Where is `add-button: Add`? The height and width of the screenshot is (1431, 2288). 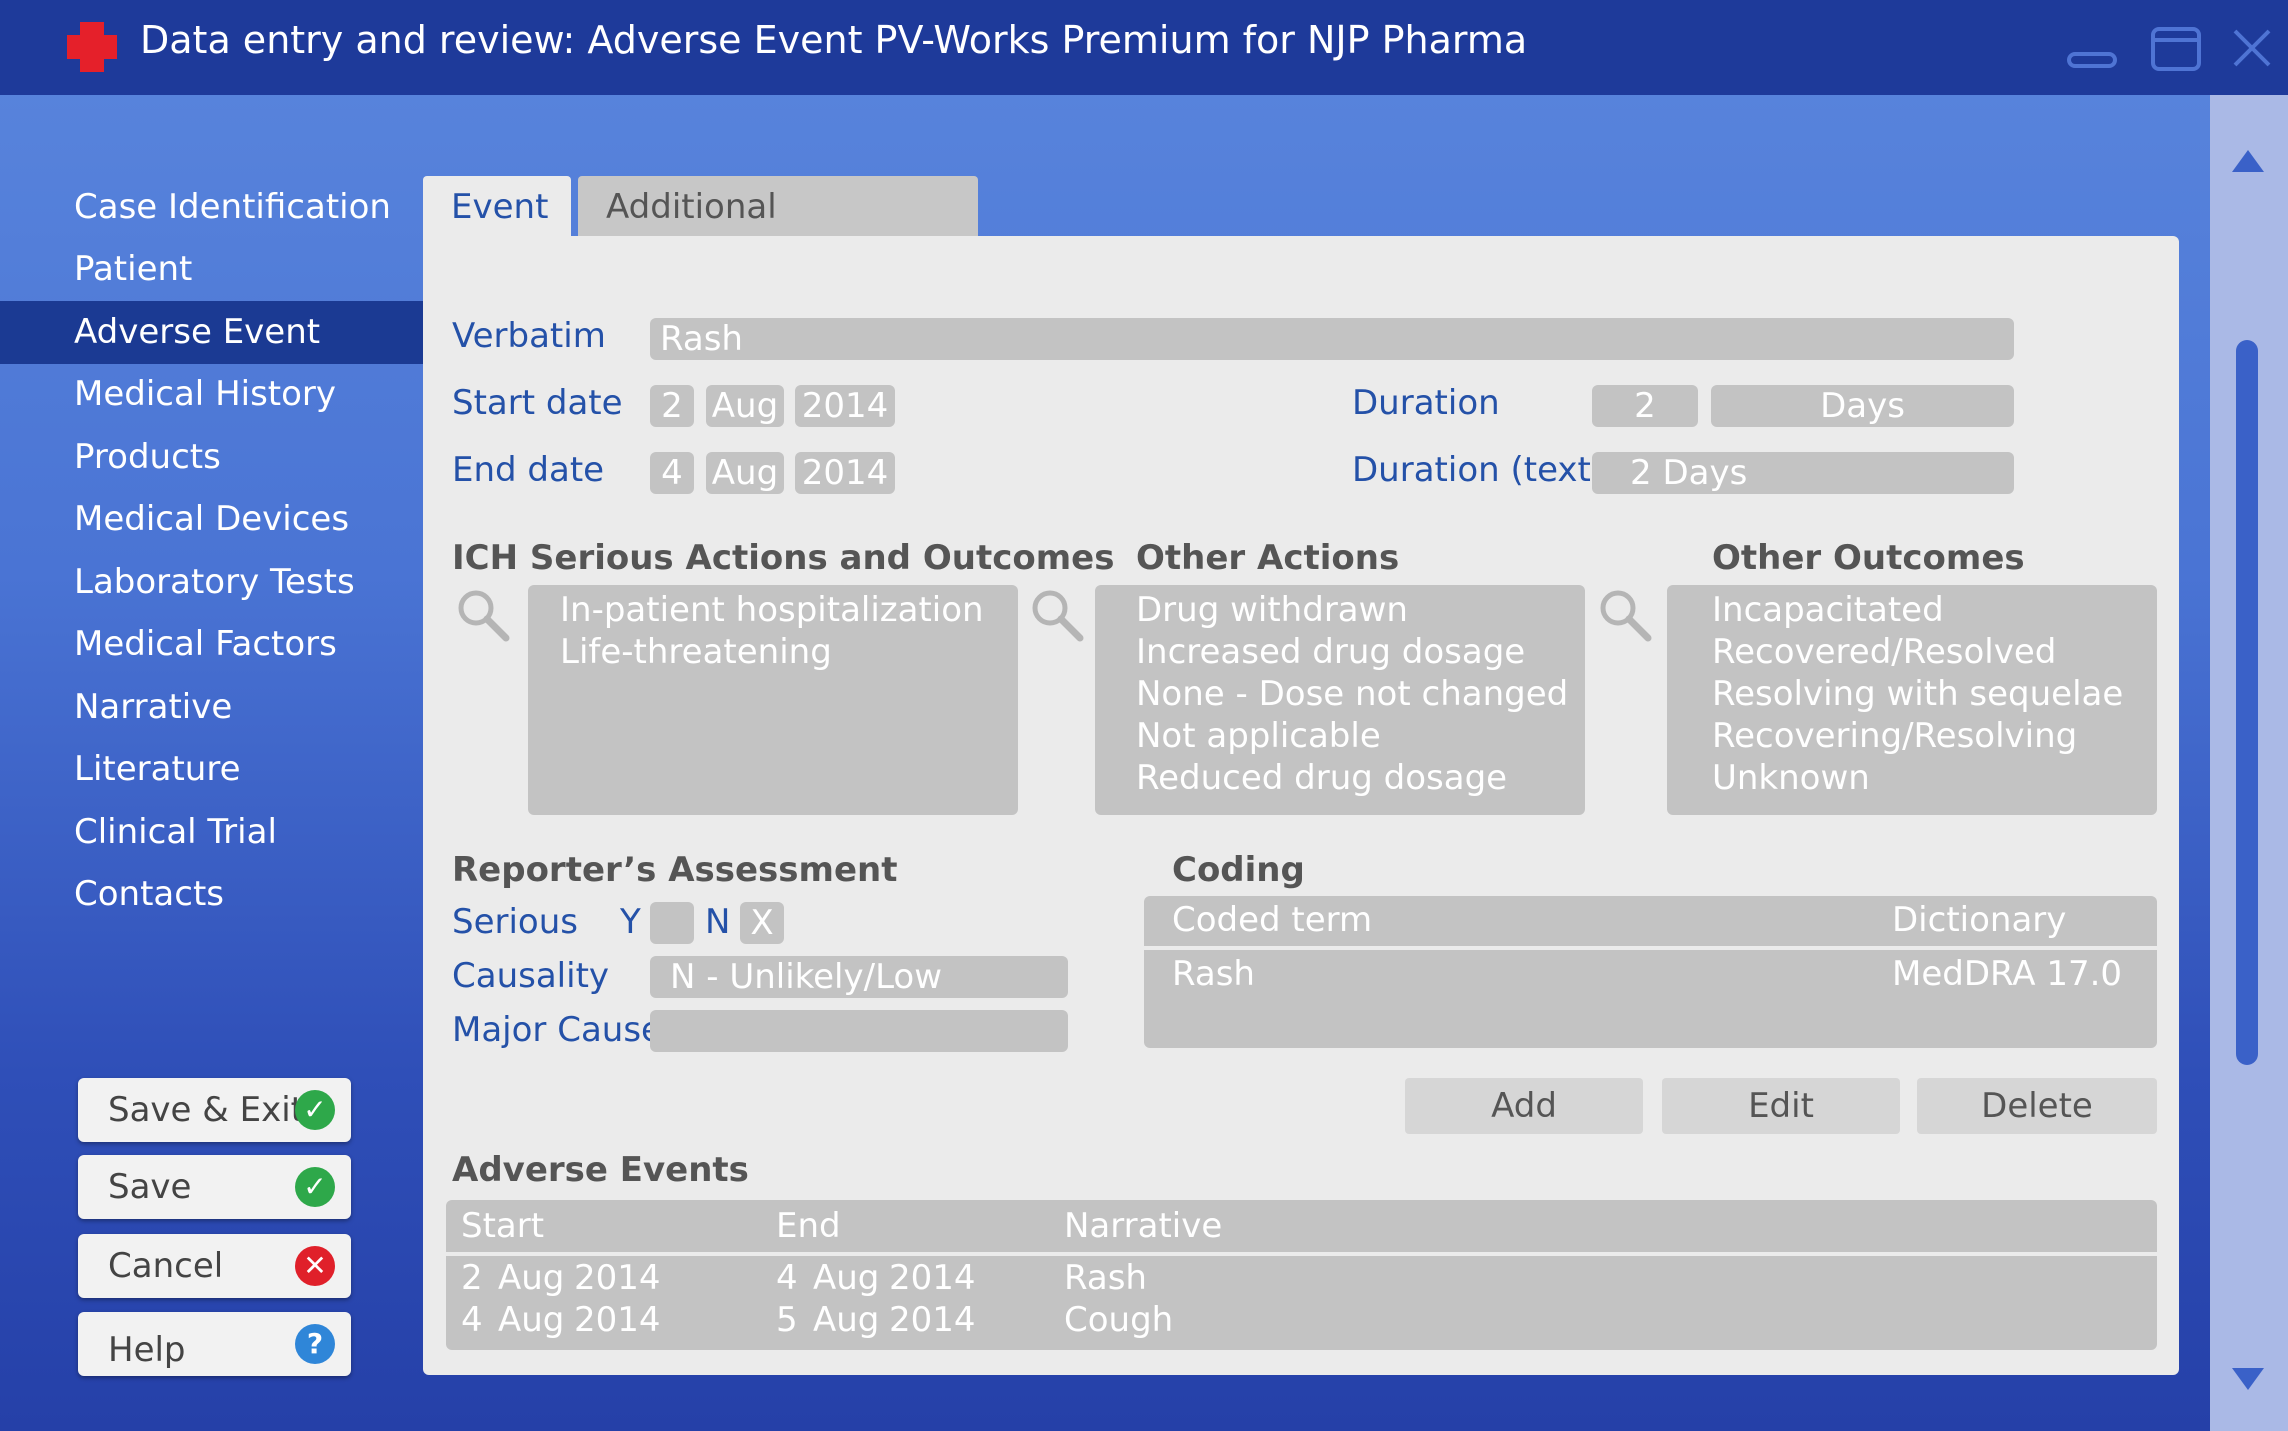
add-button: Add is located at coordinates (1524, 1106).